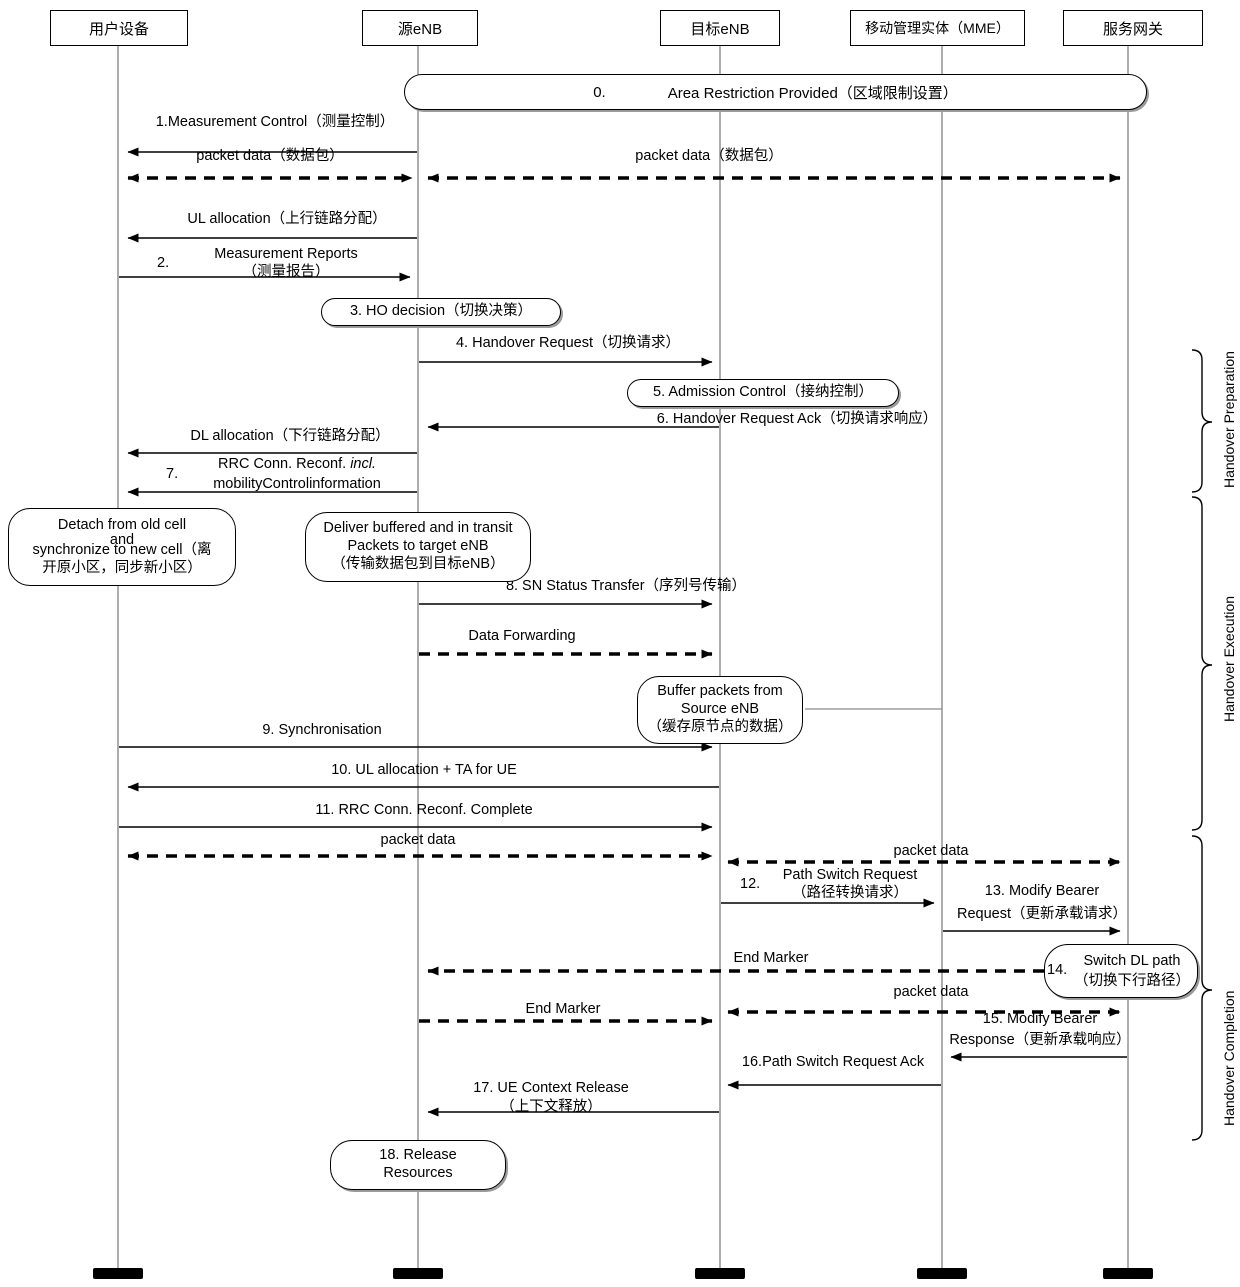  I want to click on note-0-text: Area Restriction Provided（区域限制设置）, so click(812, 93).